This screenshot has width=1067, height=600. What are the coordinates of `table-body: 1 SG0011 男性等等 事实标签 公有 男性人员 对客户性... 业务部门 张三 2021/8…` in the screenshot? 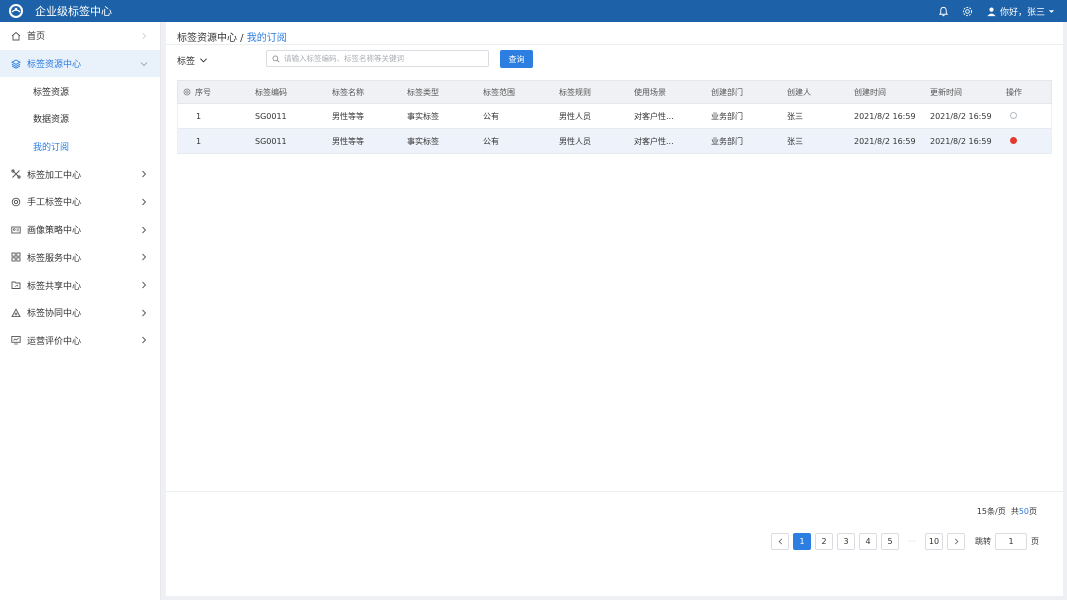 It's located at (614, 129).